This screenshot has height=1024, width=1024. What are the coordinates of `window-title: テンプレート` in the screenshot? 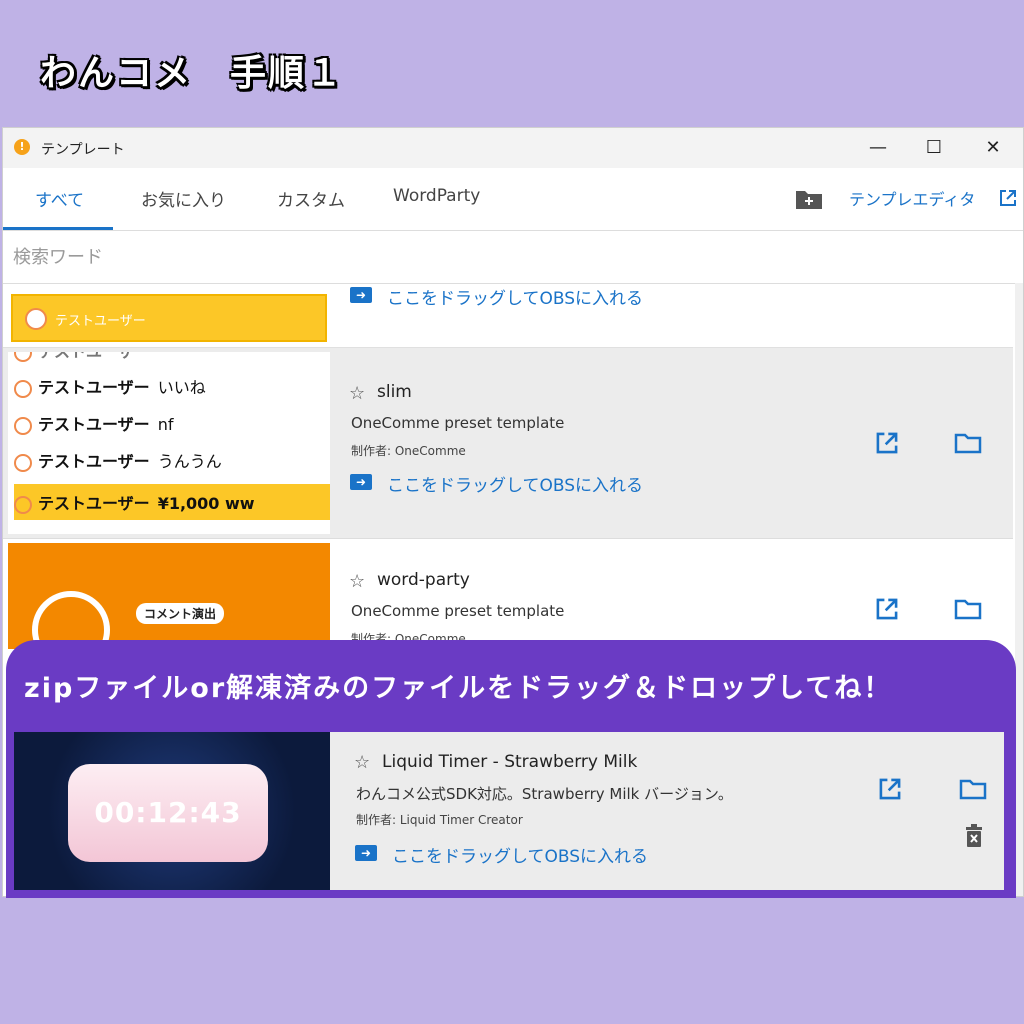 It's located at (83, 150).